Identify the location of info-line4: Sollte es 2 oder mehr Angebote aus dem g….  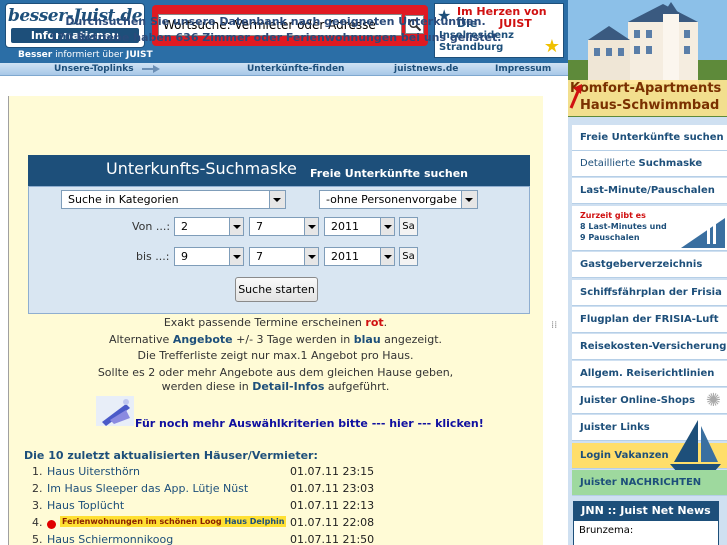
(275, 372).